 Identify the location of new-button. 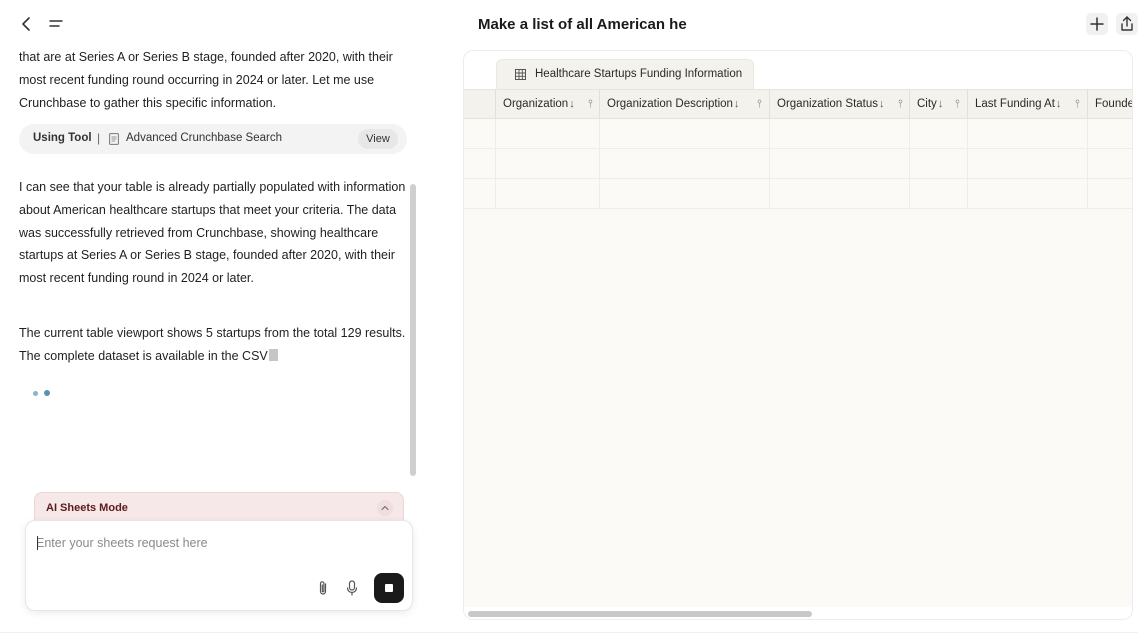
(1097, 24).